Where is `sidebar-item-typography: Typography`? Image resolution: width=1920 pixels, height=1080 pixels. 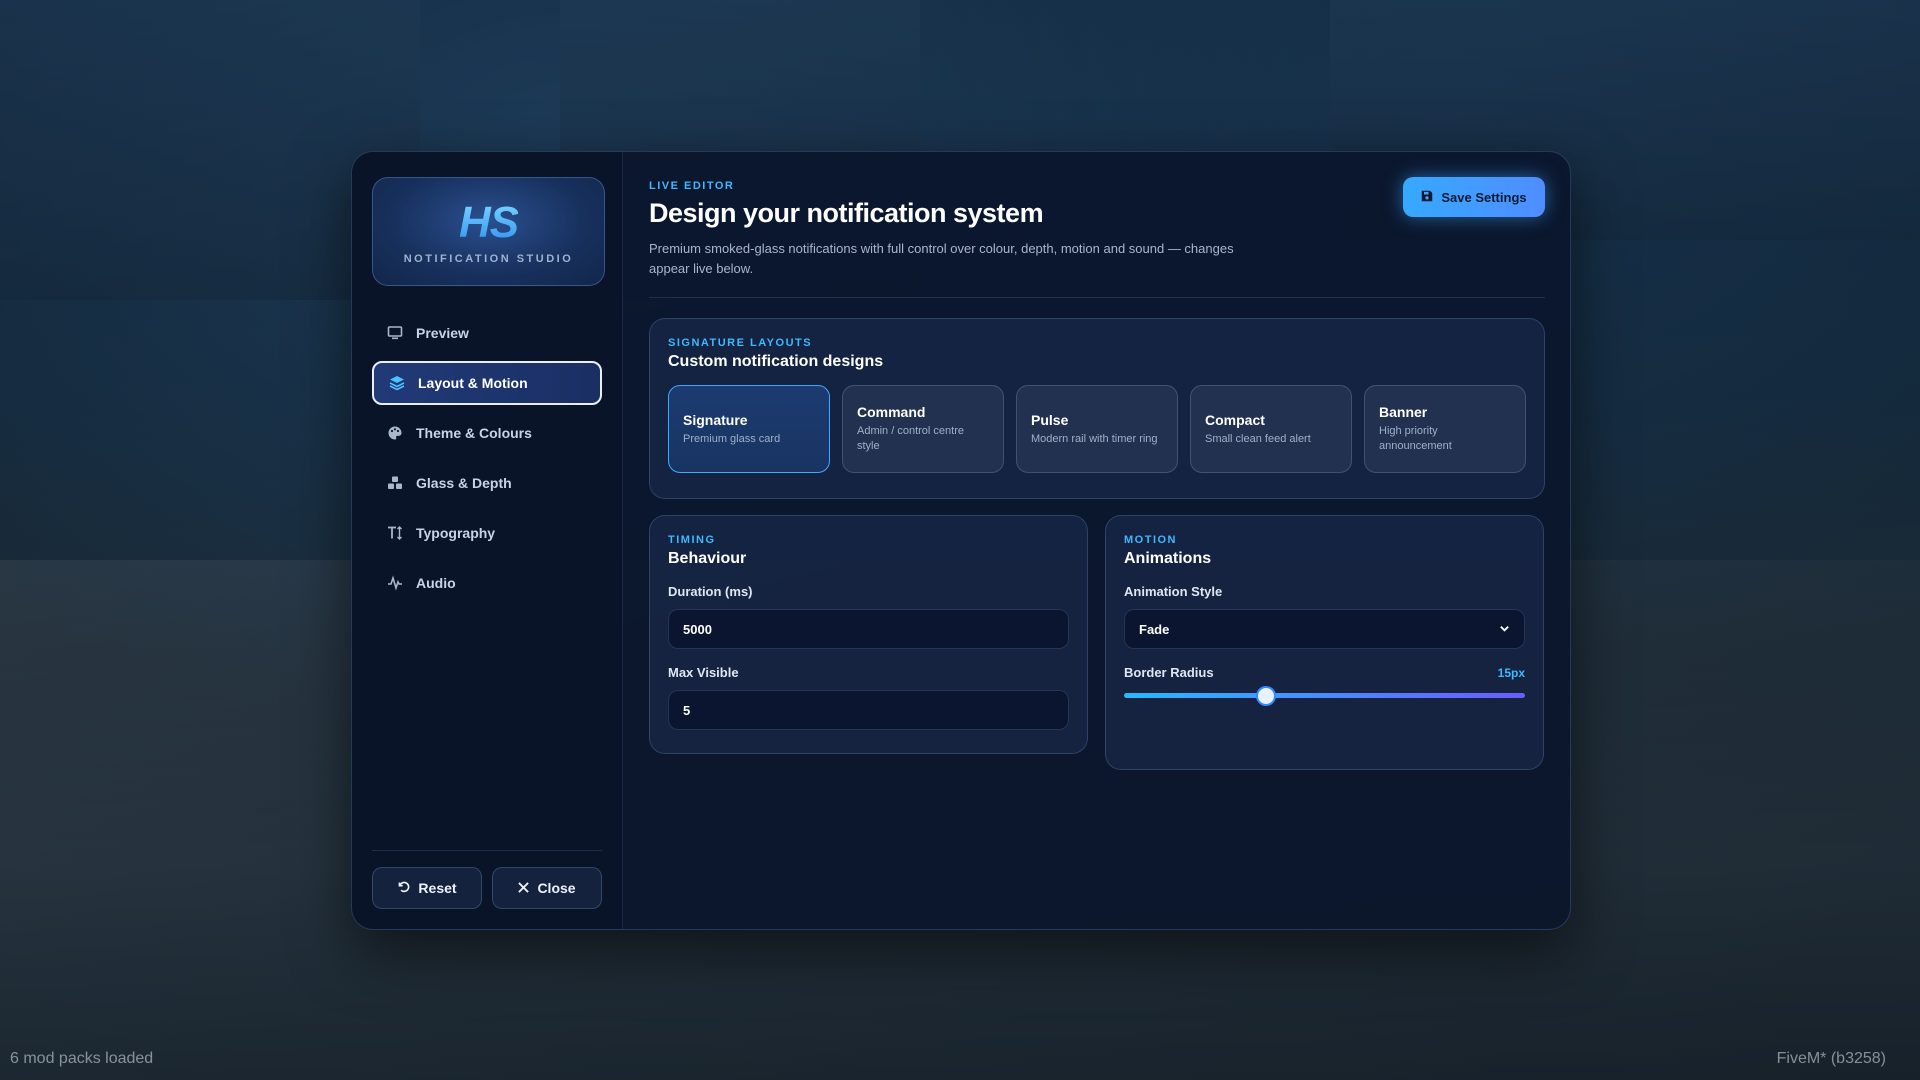 sidebar-item-typography: Typography is located at coordinates (487, 533).